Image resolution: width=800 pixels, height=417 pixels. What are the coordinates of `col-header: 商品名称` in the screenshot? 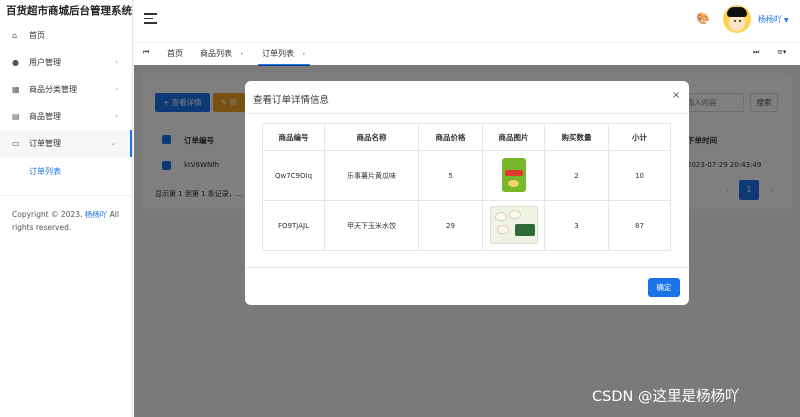 It's located at (371, 137).